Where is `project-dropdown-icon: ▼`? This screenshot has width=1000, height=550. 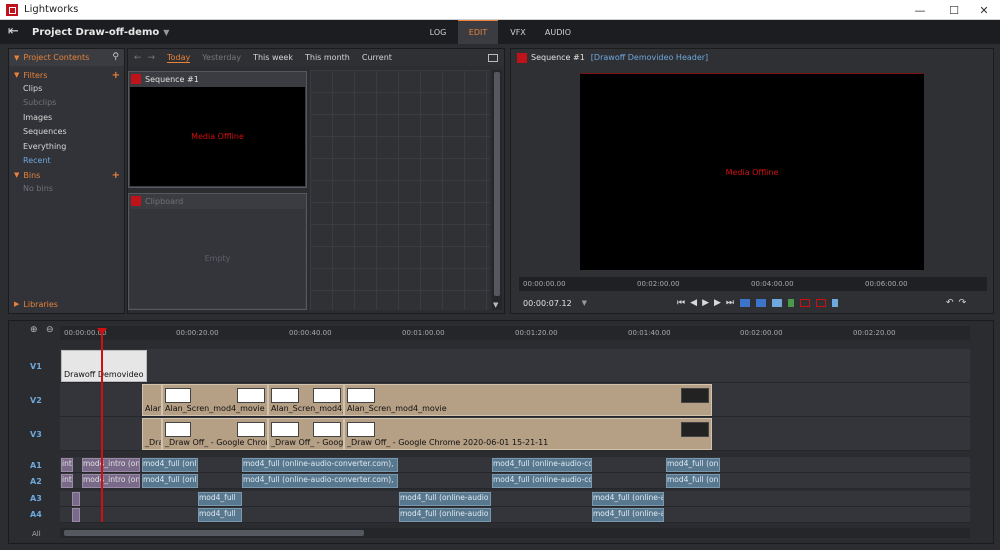 project-dropdown-icon: ▼ is located at coordinates (166, 32).